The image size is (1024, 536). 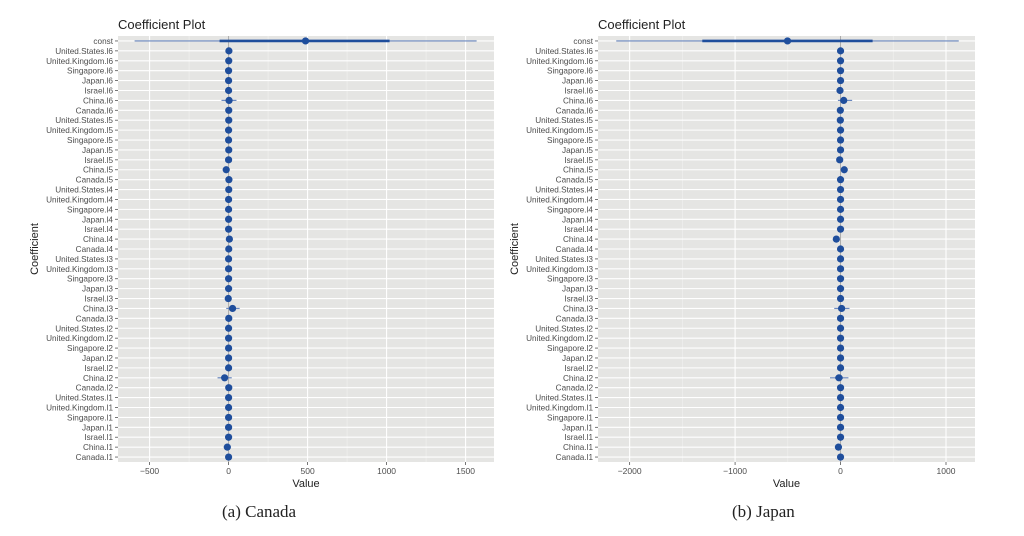 I want to click on x-tick-label: −1000, so click(x=735, y=471).